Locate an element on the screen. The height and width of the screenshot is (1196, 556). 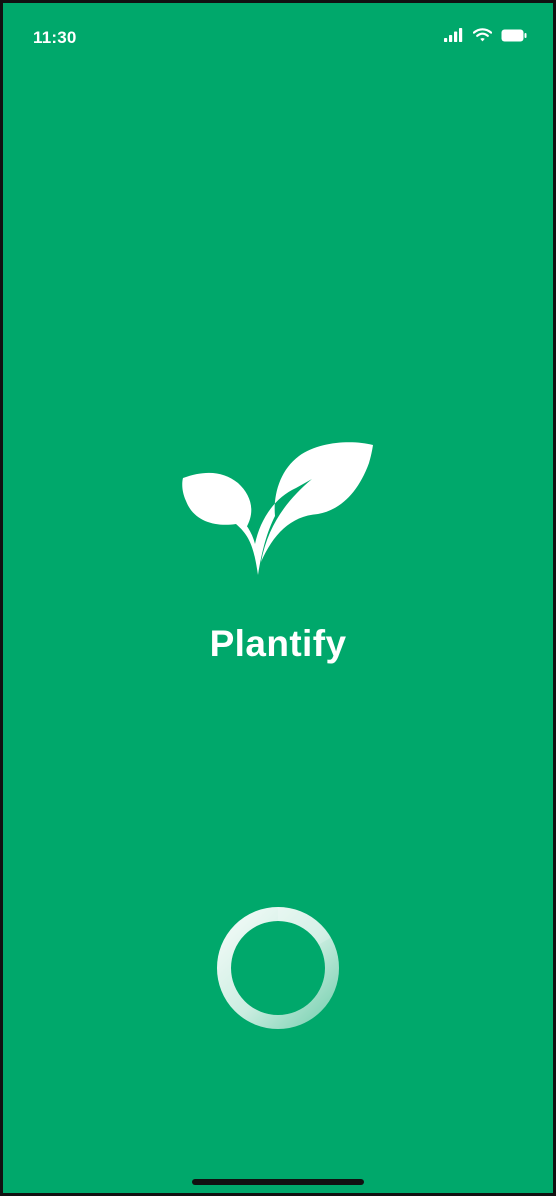
wifi-icon is located at coordinates (482, 35).